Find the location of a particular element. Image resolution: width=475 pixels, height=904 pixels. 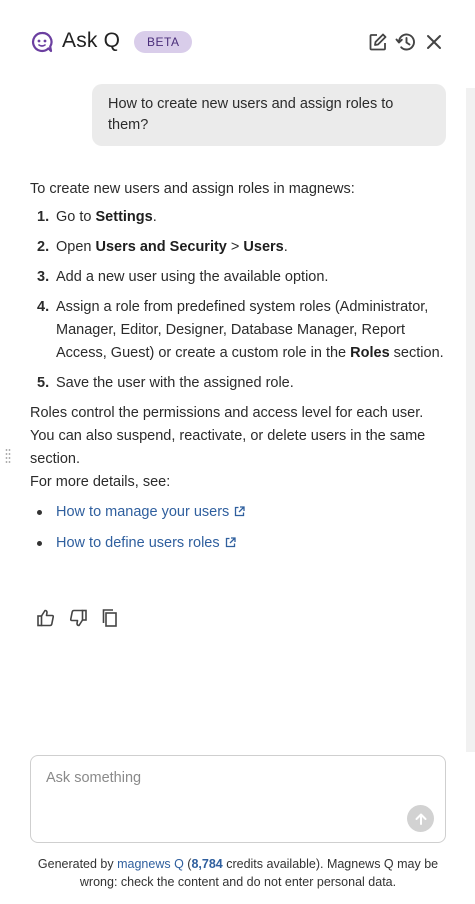

link-manage-users: How to manage your users is located at coordinates (150, 512).